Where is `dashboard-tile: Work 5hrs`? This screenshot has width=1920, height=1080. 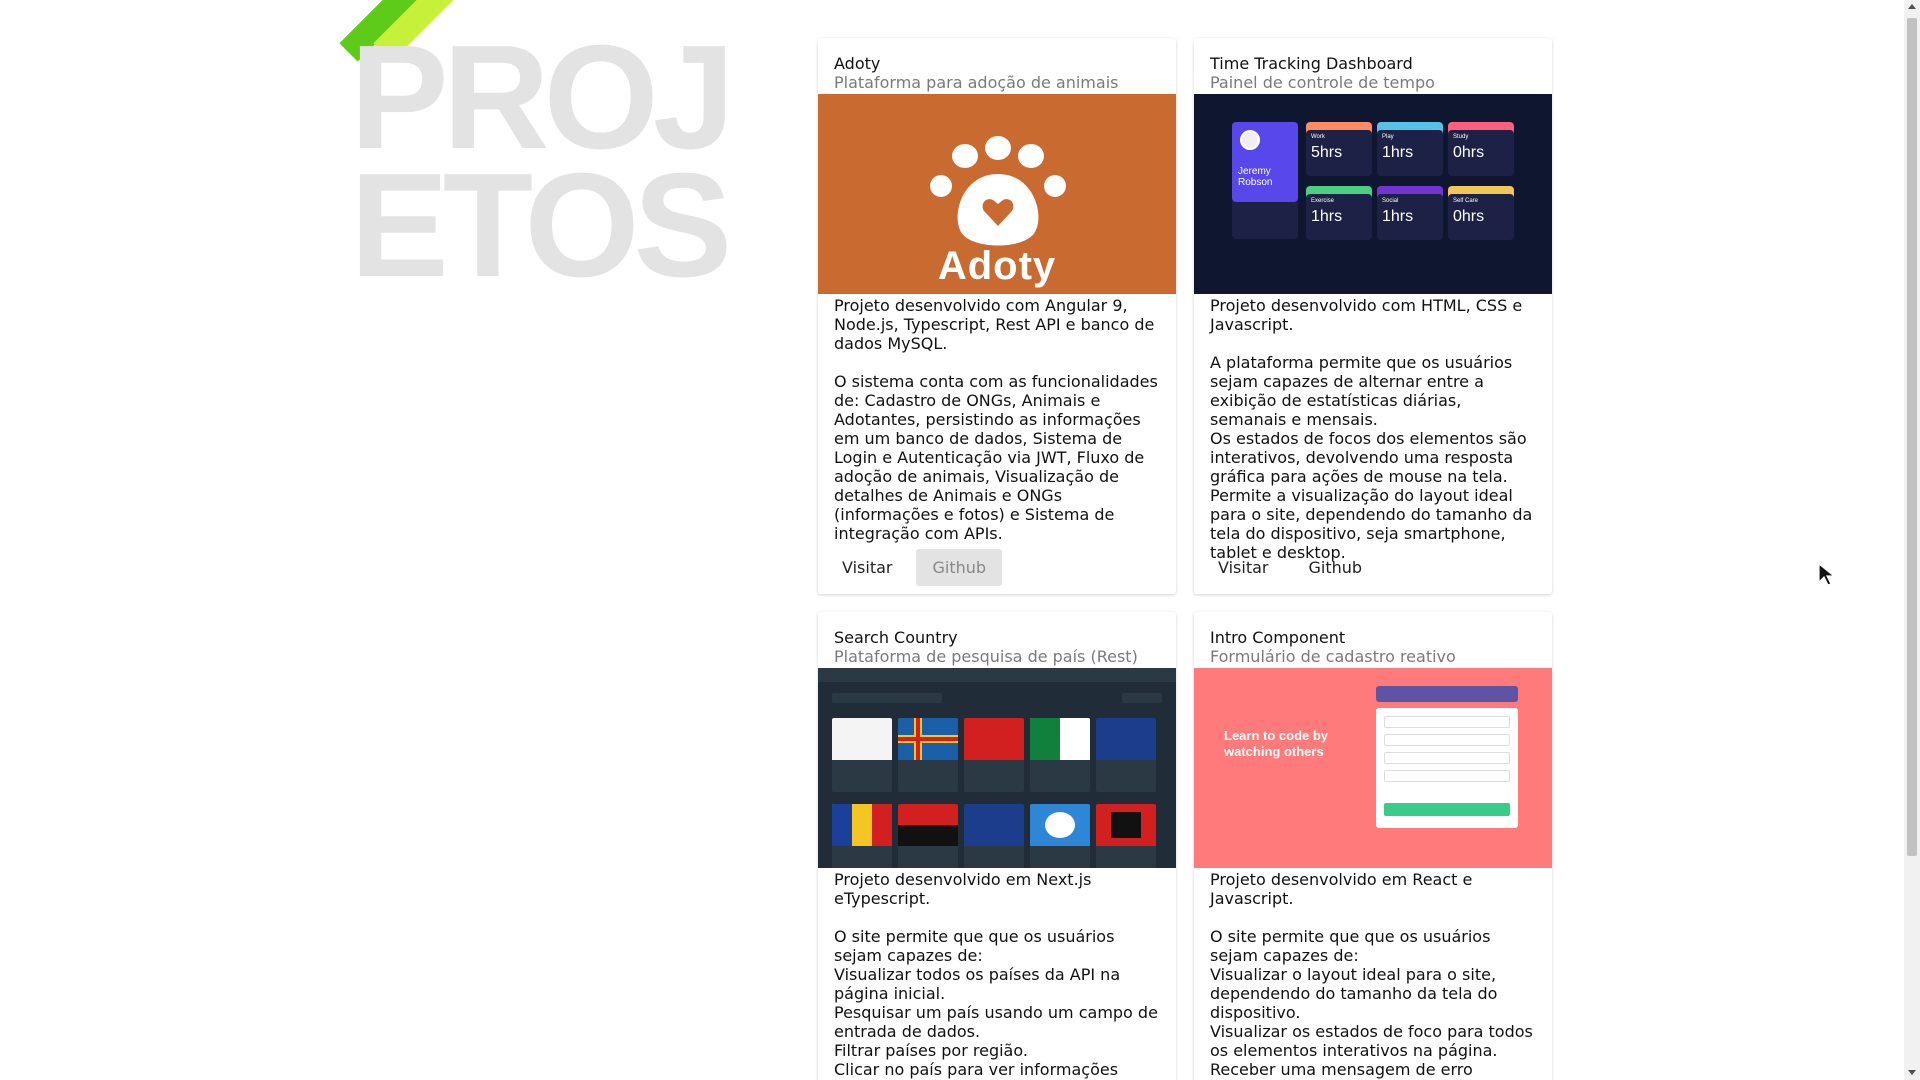 dashboard-tile: Work 5hrs is located at coordinates (1339, 149).